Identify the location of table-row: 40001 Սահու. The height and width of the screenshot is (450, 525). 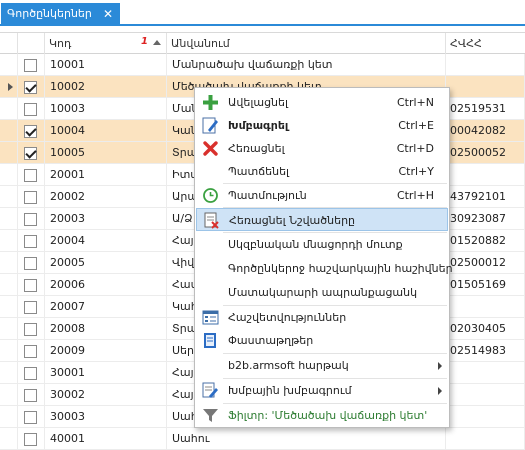
(262, 439).